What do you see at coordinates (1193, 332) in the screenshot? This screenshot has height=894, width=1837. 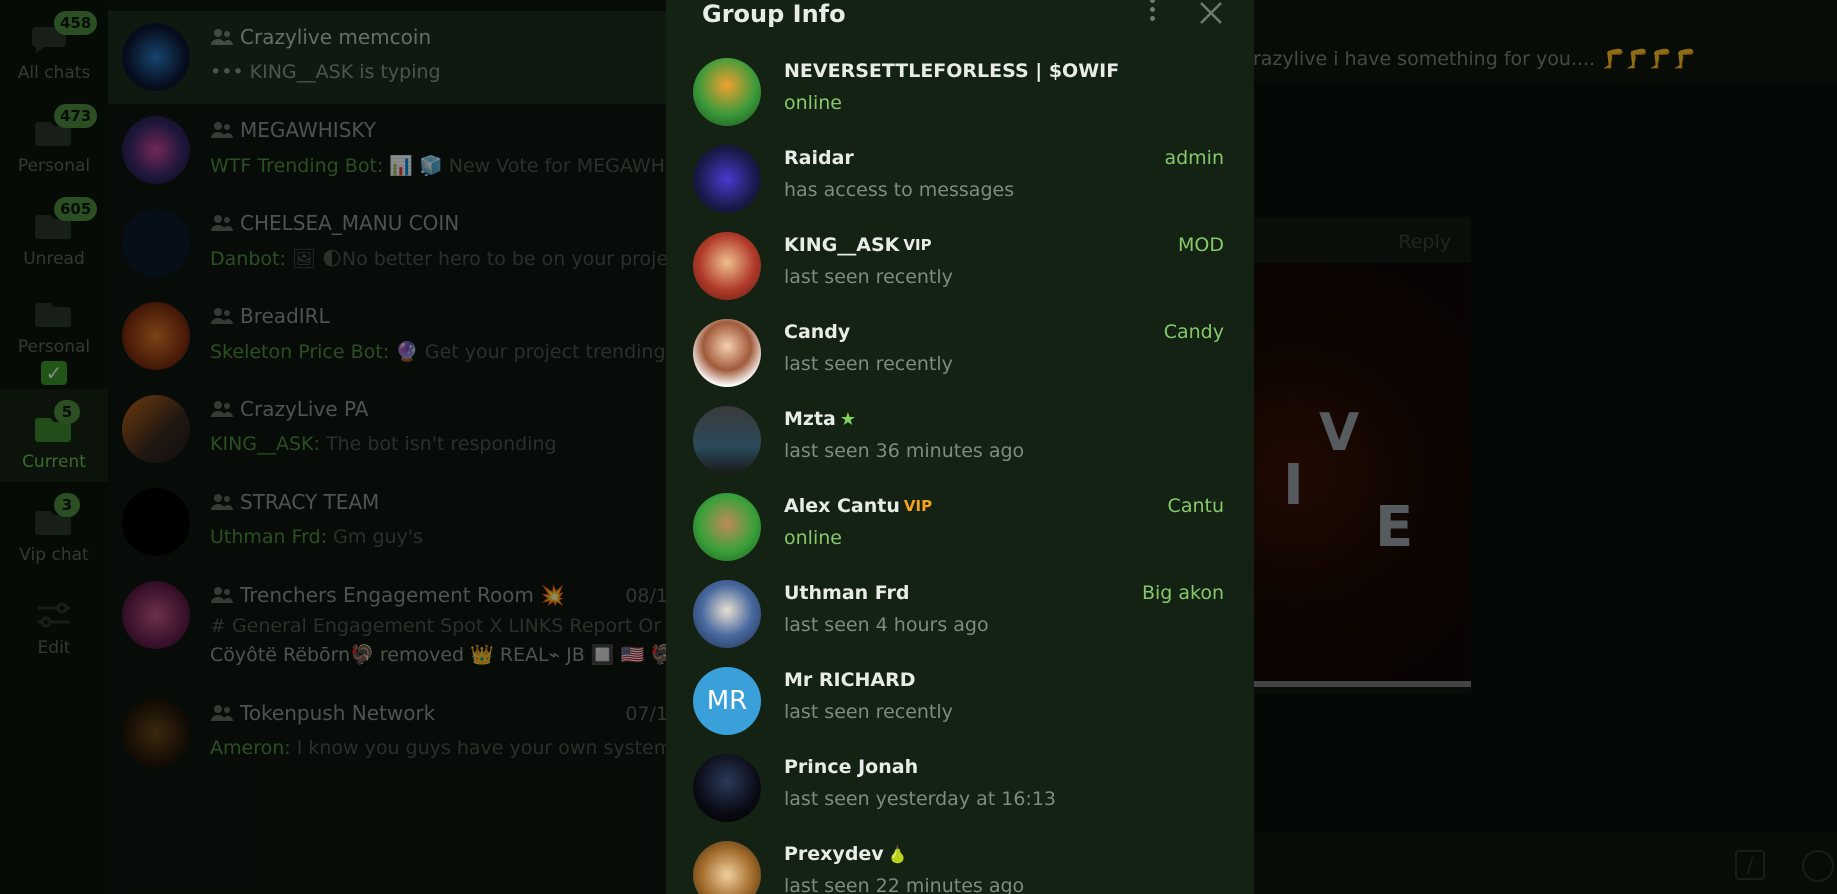 I see `member-role: Candy` at bounding box center [1193, 332].